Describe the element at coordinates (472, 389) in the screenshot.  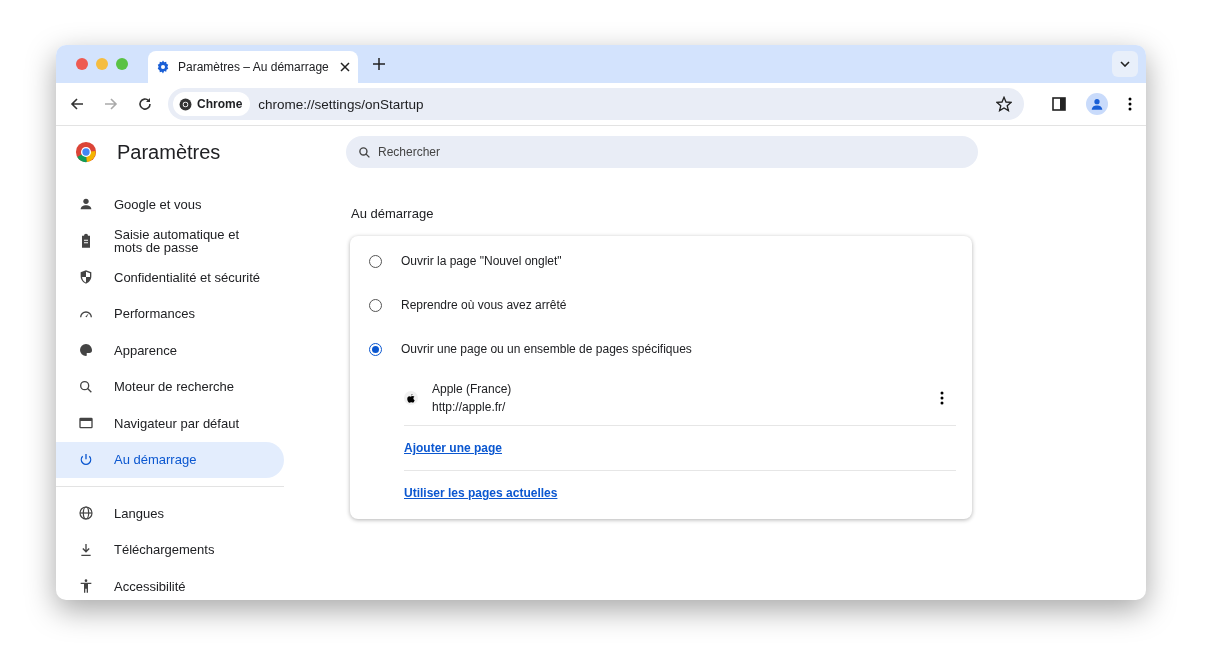
I see `page-name: Apple (France)` at that location.